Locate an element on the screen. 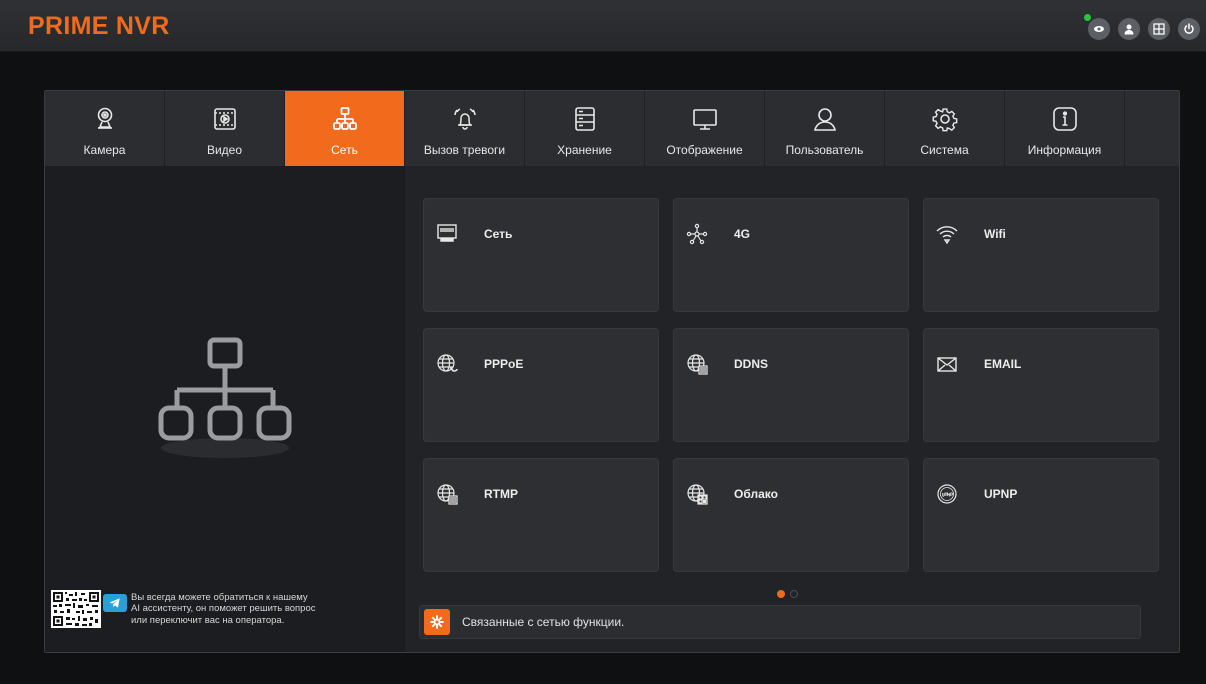 This screenshot has width=1206, height=684. card-ddns: DDNS is located at coordinates (791, 385).